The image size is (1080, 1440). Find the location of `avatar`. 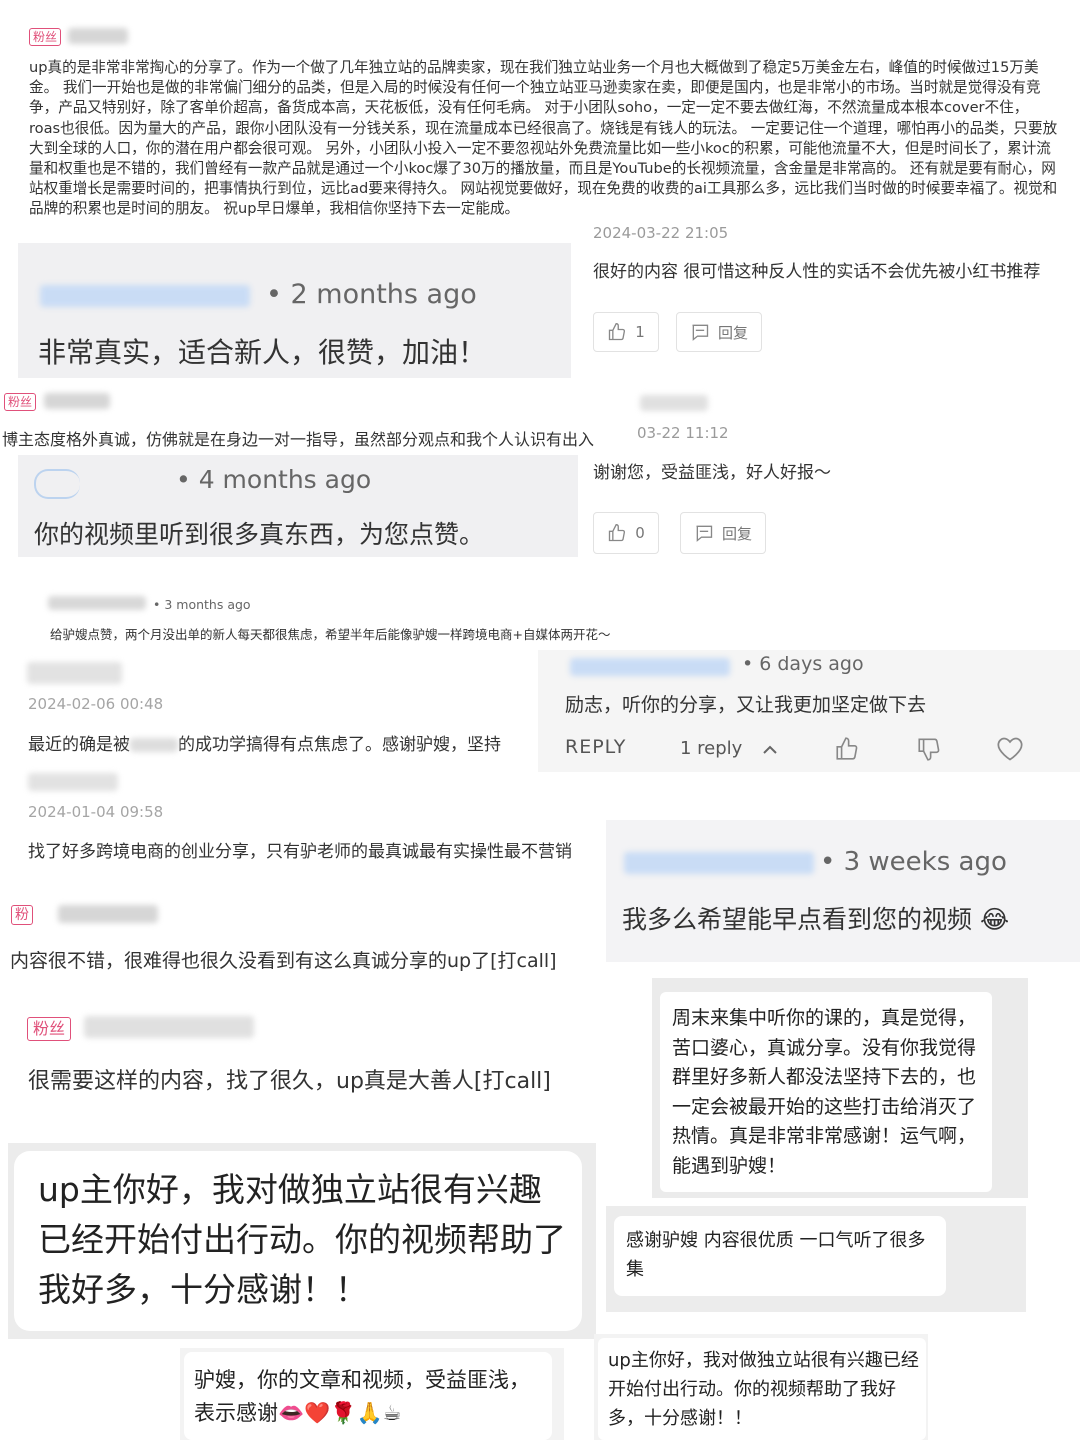

avatar is located at coordinates (57, 484).